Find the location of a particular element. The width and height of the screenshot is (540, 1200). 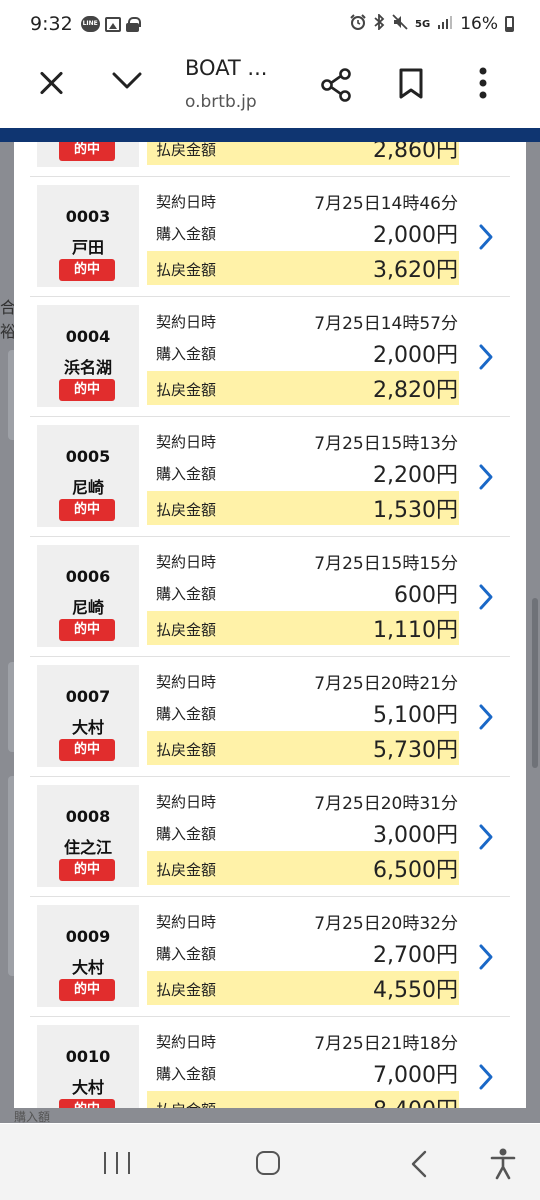

item-info: 0005 尼崎 的中 is located at coordinates (88, 476).